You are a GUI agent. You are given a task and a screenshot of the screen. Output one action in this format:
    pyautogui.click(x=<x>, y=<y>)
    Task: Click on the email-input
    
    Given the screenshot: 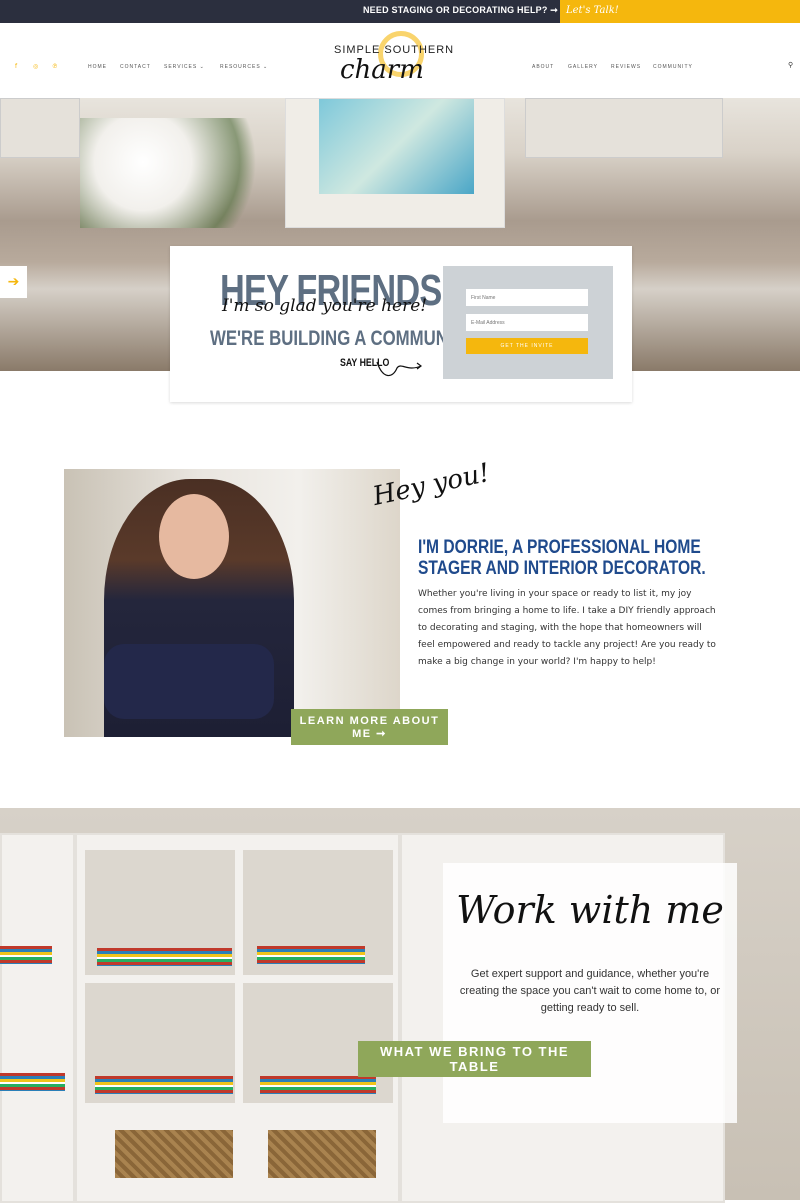 What is the action you would take?
    pyautogui.click(x=527, y=322)
    